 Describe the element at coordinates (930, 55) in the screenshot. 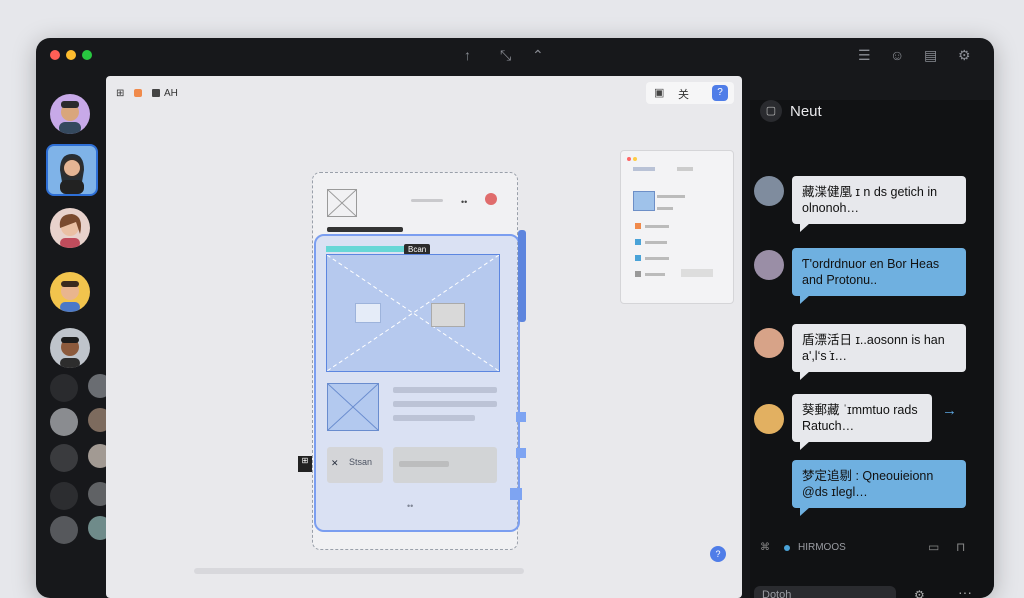

I see `document-icon: ▤` at that location.